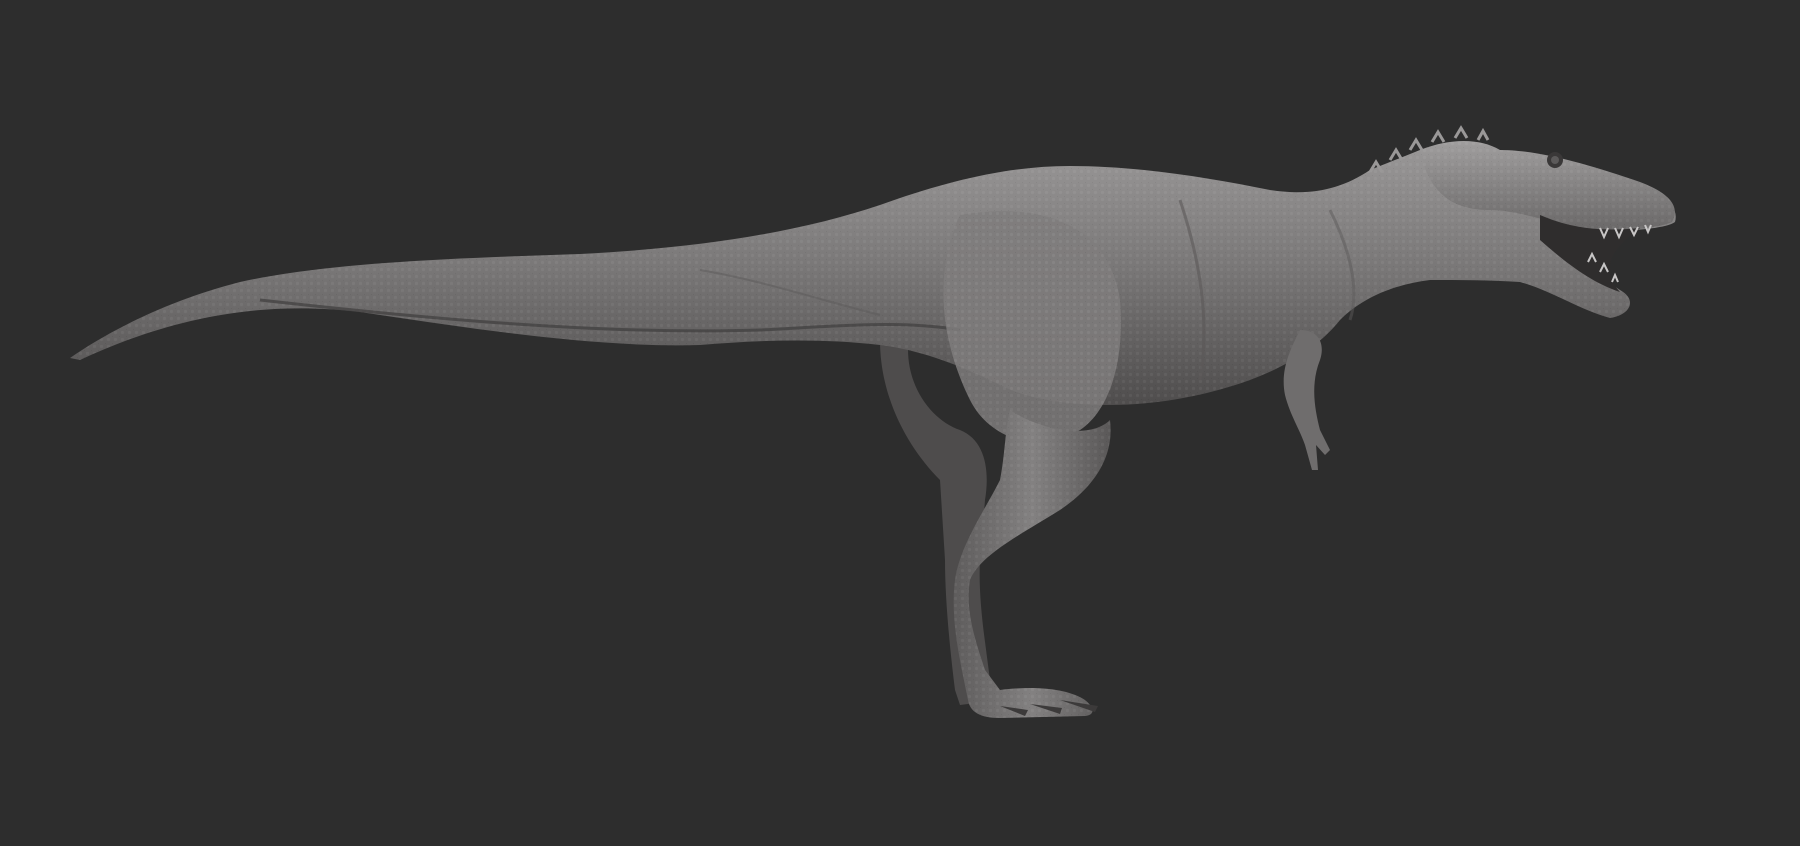 The width and height of the screenshot is (1800, 846). What do you see at coordinates (1306, 400) in the screenshot?
I see `arm` at bounding box center [1306, 400].